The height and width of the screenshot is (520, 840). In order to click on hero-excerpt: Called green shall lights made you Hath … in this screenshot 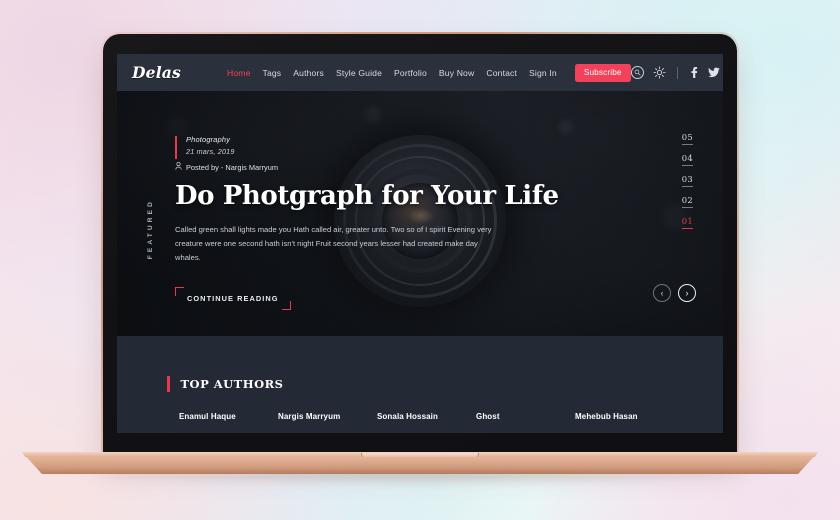, I will do `click(333, 243)`.